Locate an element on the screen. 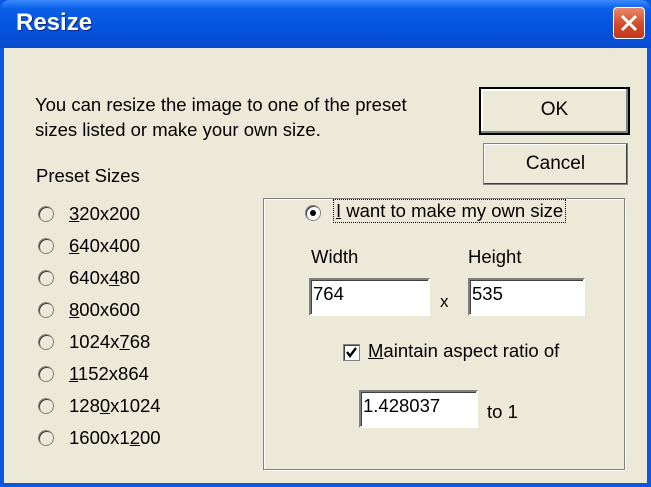 Image resolution: width=651 pixels, height=487 pixels. preset-sizes-label: Preset Sizes is located at coordinates (88, 175).